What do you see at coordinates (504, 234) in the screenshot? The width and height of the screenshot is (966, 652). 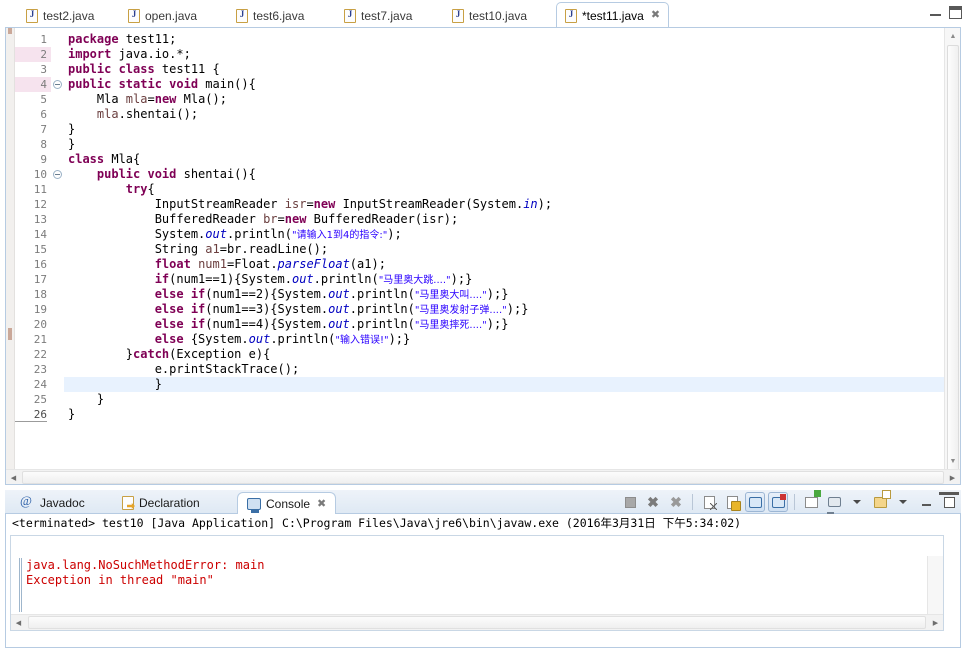 I see `code-line: System.out.println("请输入1到4的指令:");` at bounding box center [504, 234].